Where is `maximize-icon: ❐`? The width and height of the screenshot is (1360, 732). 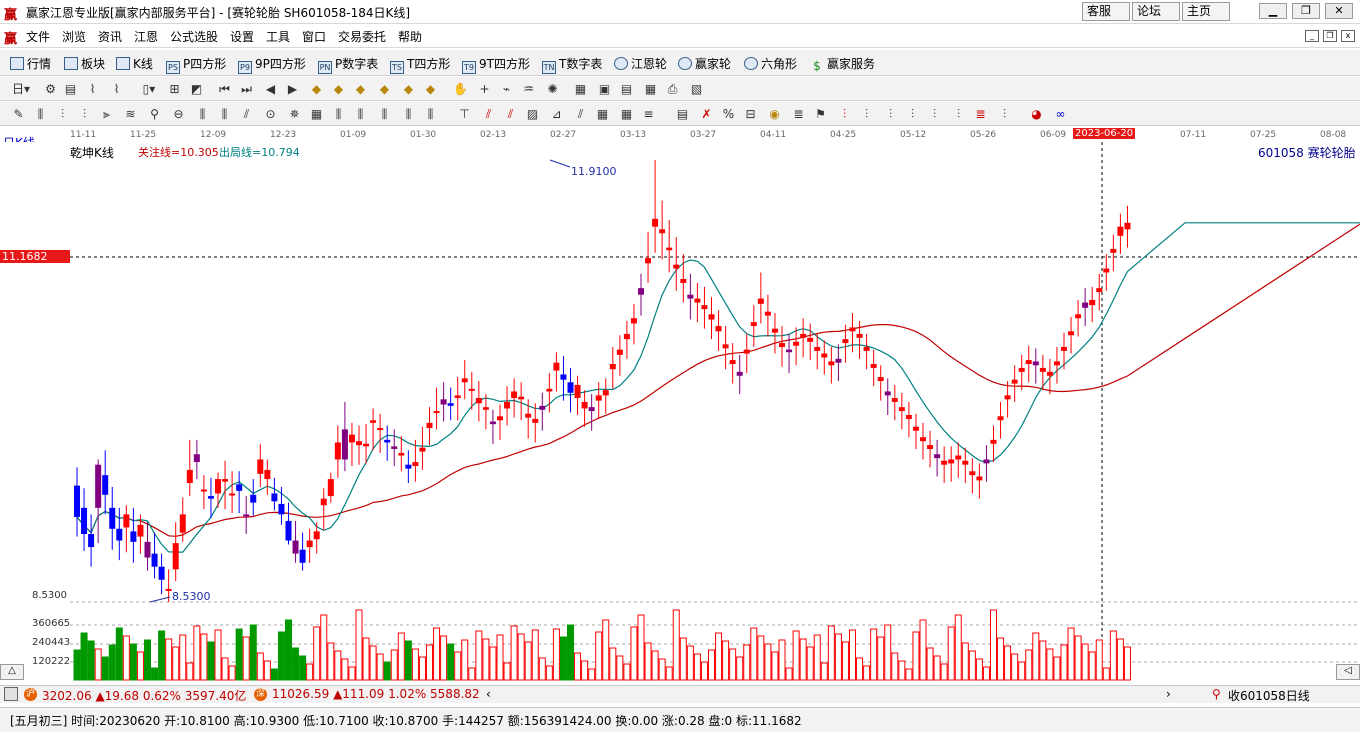 maximize-icon: ❐ is located at coordinates (1306, 11).